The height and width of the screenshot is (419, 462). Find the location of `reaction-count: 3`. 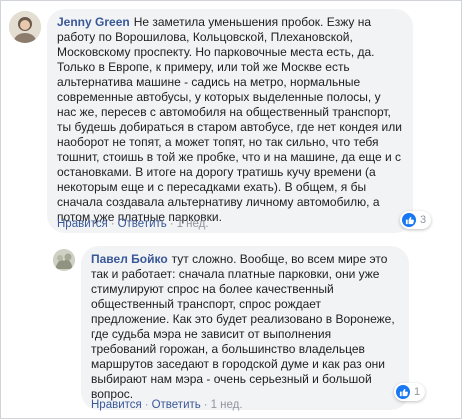

reaction-count: 3 is located at coordinates (423, 220).